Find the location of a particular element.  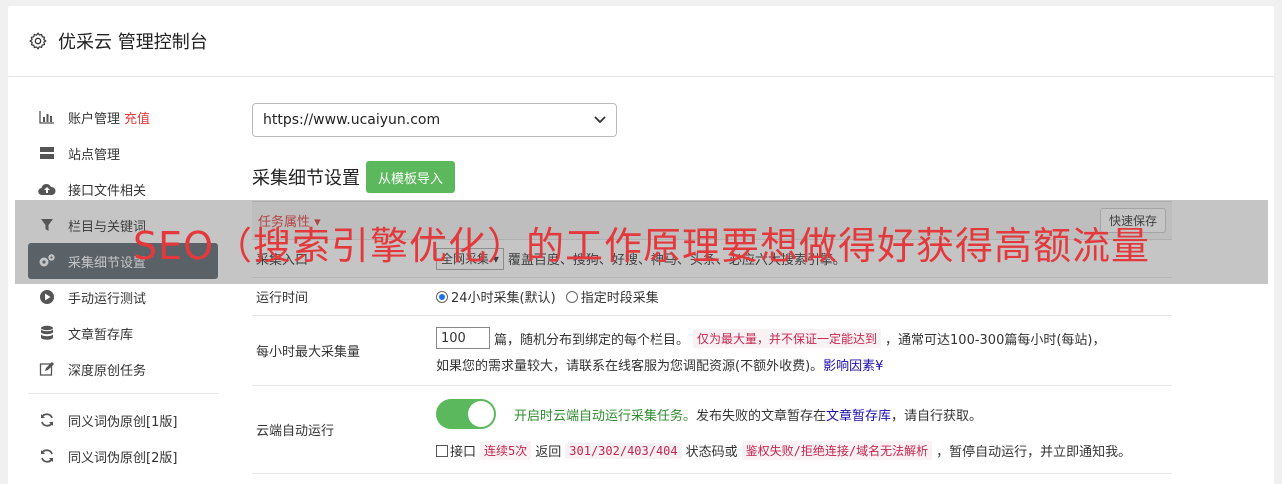

section-title: 采集细节设置 is located at coordinates (306, 178).